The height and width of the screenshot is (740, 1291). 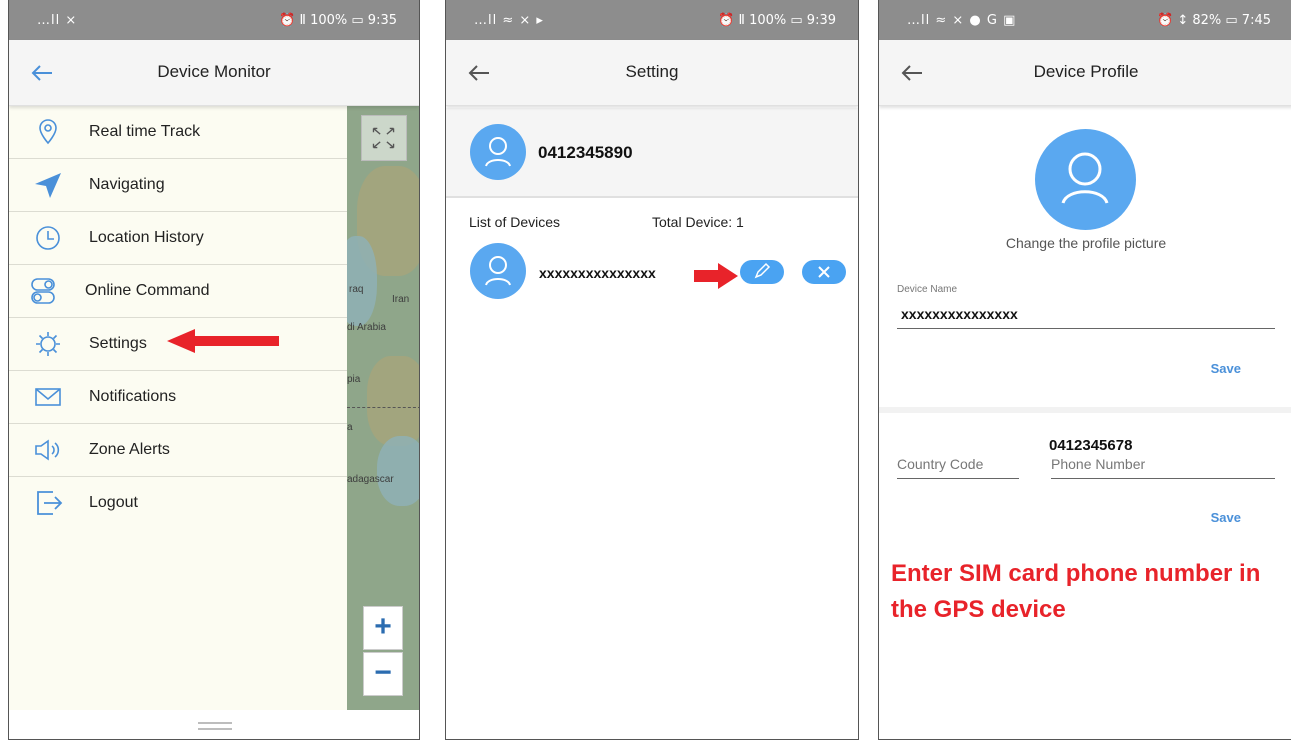 I want to click on app-bar: Device Profile, so click(x=1085, y=73).